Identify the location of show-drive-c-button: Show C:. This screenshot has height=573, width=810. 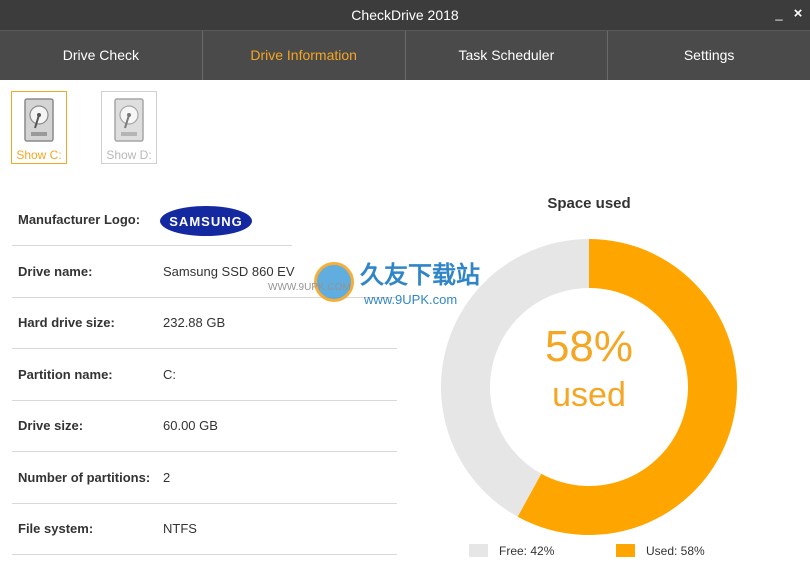
(39, 127).